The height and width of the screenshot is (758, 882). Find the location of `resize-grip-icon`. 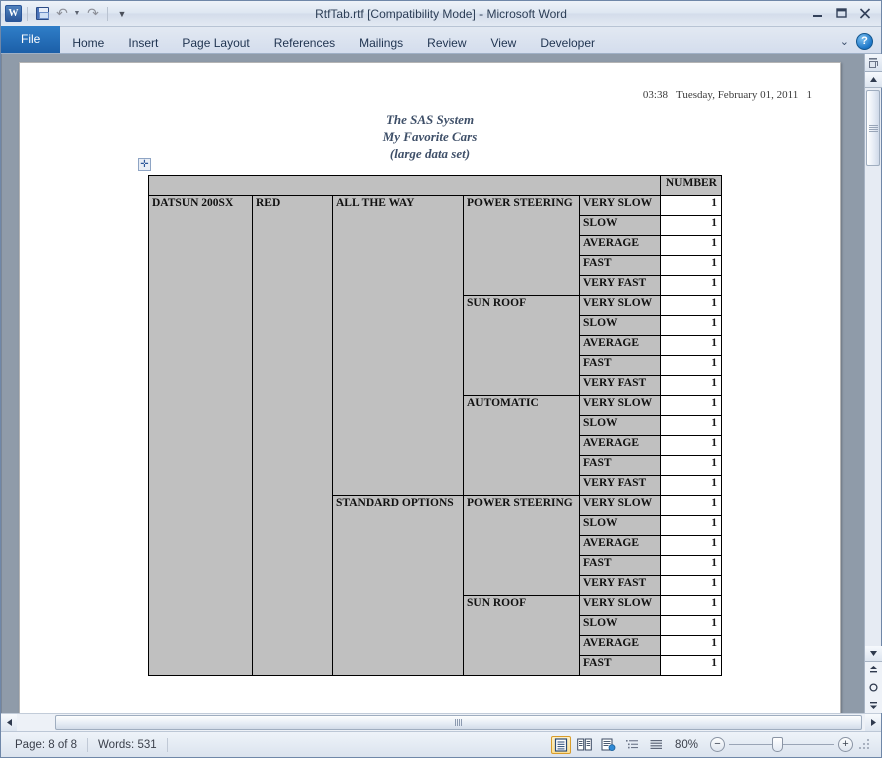

resize-grip-icon is located at coordinates (865, 744).